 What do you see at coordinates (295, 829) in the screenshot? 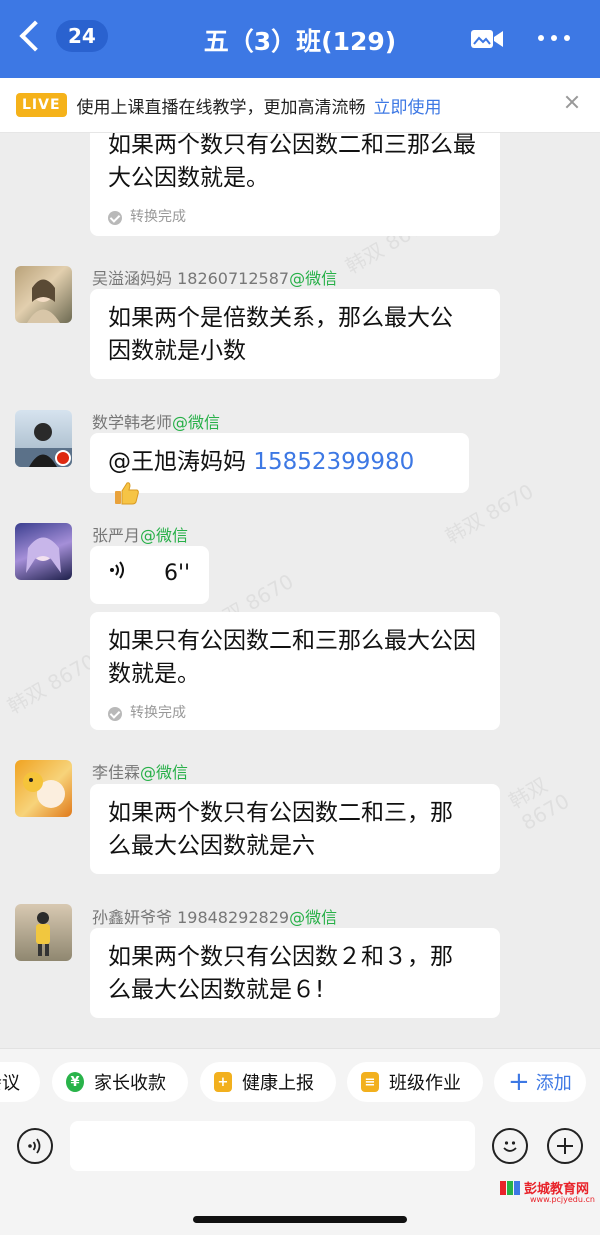
I see `message-bubble: 如果两个数只有公因数二和三，那 么最大公因数就是六` at bounding box center [295, 829].